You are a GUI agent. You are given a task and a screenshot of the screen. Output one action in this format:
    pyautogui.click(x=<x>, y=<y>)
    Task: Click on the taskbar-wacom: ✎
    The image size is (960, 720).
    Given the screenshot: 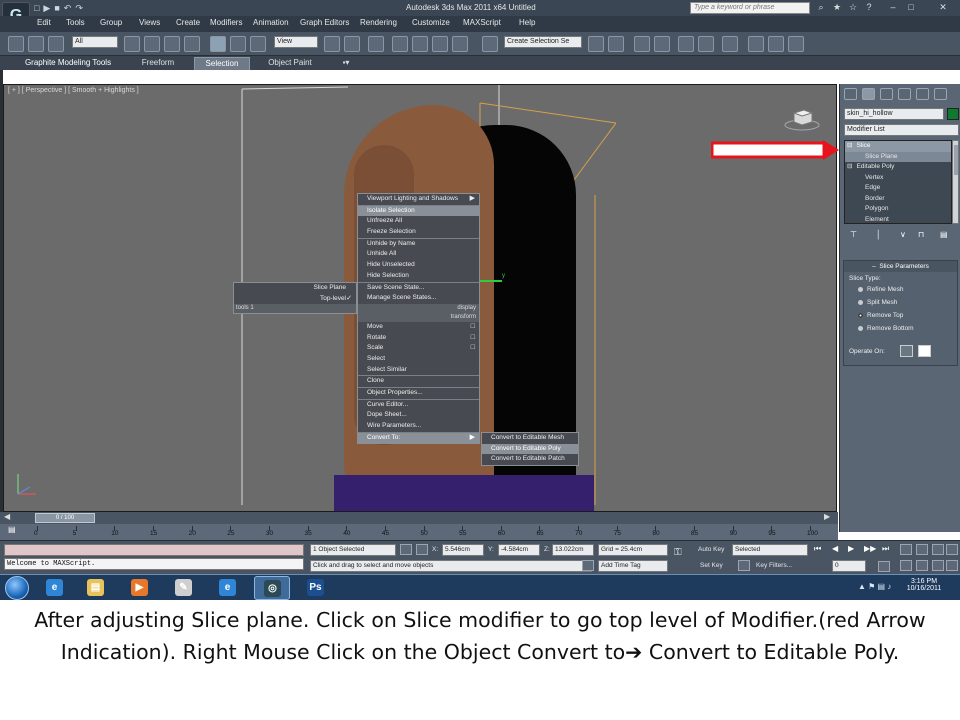 What is the action you would take?
    pyautogui.click(x=184, y=588)
    